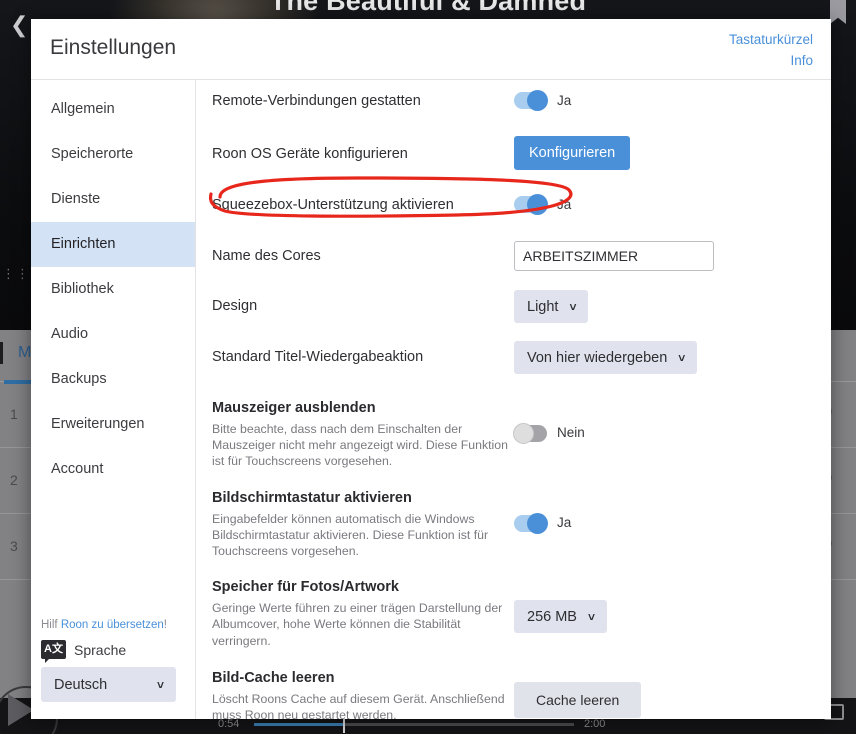 This screenshot has height=734, width=856. I want to click on setting-label: Mauszeiger ausblenden, so click(294, 408).